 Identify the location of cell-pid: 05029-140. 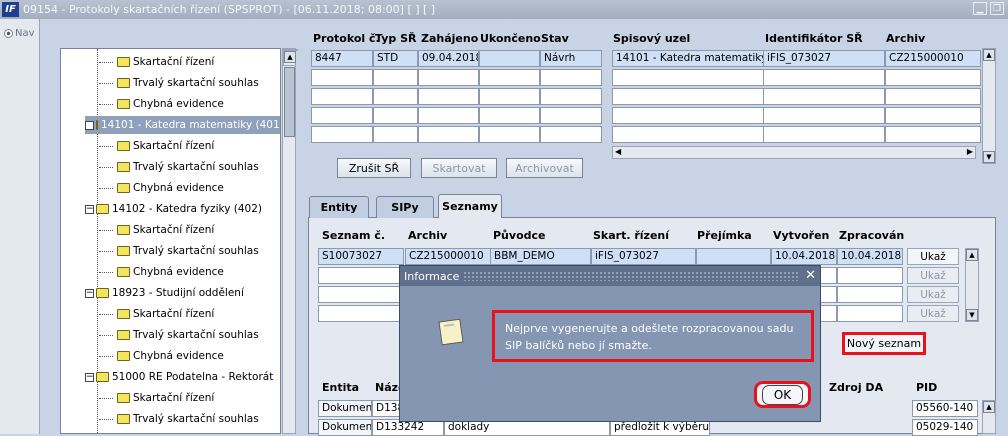
(945, 427).